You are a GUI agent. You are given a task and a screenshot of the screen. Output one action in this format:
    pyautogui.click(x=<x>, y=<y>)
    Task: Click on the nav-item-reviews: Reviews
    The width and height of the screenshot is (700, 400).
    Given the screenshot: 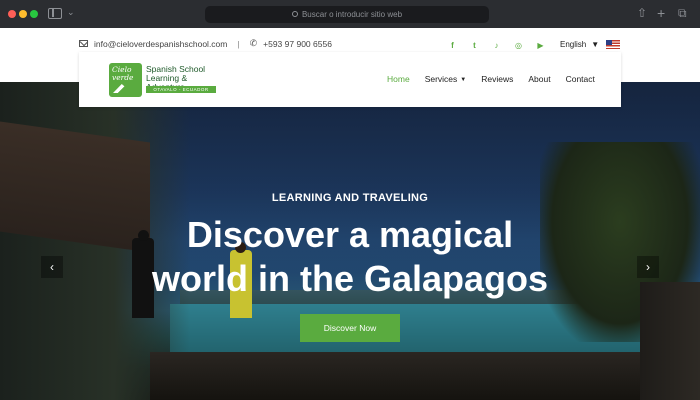 What is the action you would take?
    pyautogui.click(x=497, y=79)
    